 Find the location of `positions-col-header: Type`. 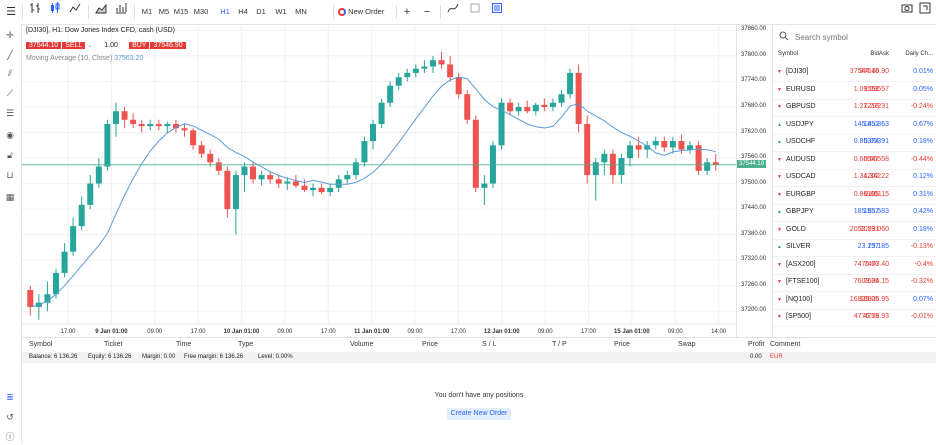

positions-col-header: Type is located at coordinates (245, 344).